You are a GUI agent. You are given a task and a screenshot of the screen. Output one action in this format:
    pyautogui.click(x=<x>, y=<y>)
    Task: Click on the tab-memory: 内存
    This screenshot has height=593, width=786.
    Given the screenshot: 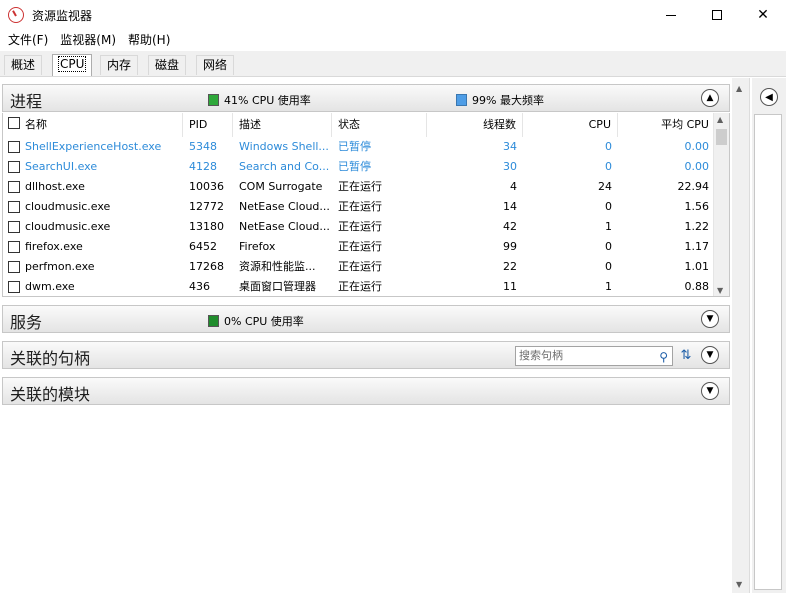 What is the action you would take?
    pyautogui.click(x=119, y=65)
    